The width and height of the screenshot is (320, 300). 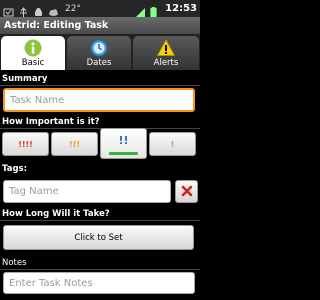 I want to click on task-notes-field, so click(x=99, y=283).